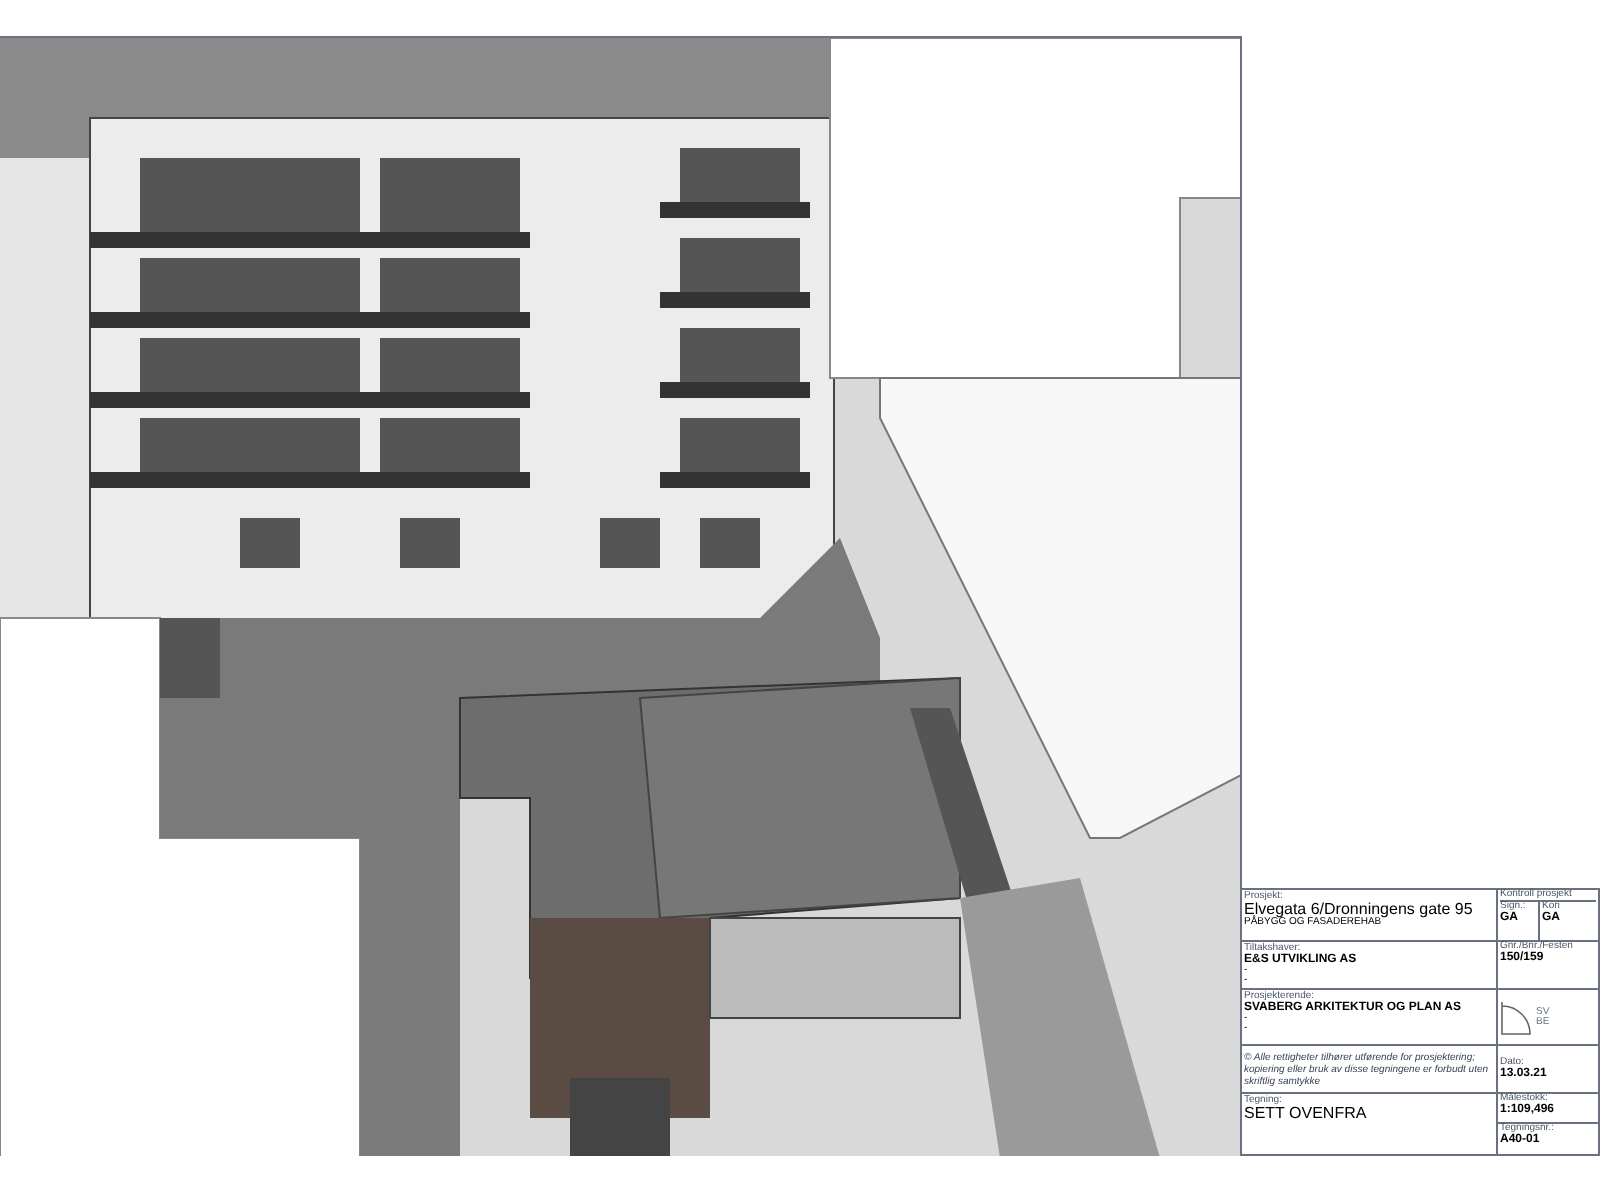 This screenshot has height=1200, width=1600. What do you see at coordinates (1359, 910) in the screenshot?
I see `project-title: Elvegata 6/Dronningens gate 95` at bounding box center [1359, 910].